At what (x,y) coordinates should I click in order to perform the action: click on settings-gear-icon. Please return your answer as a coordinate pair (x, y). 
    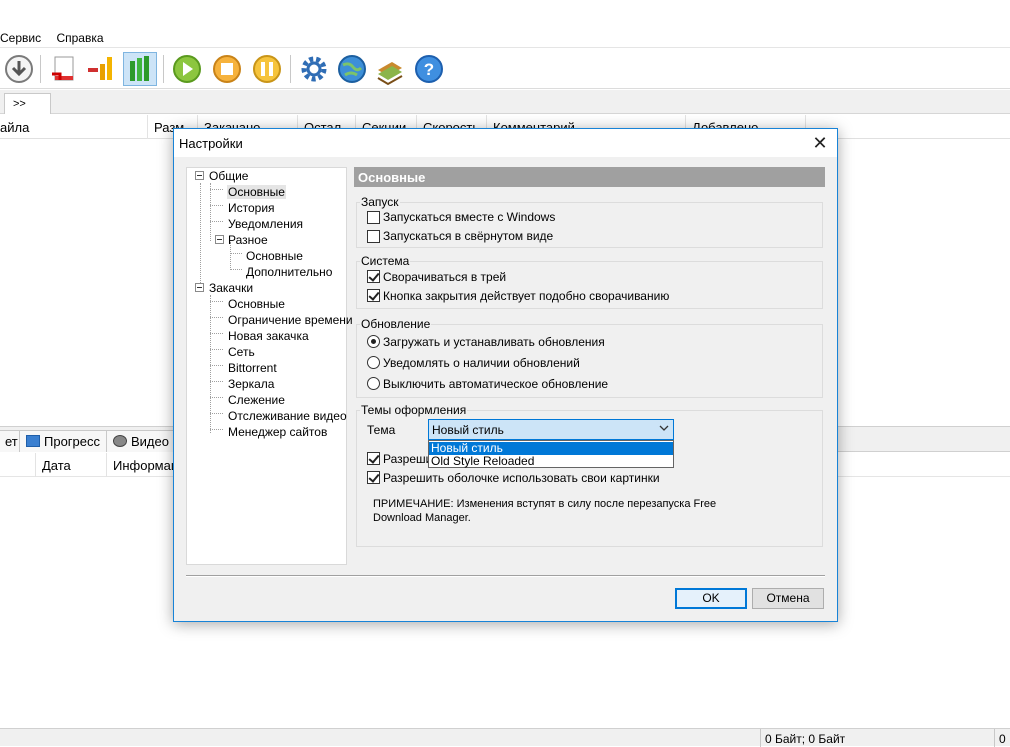
    Looking at the image, I should click on (314, 69).